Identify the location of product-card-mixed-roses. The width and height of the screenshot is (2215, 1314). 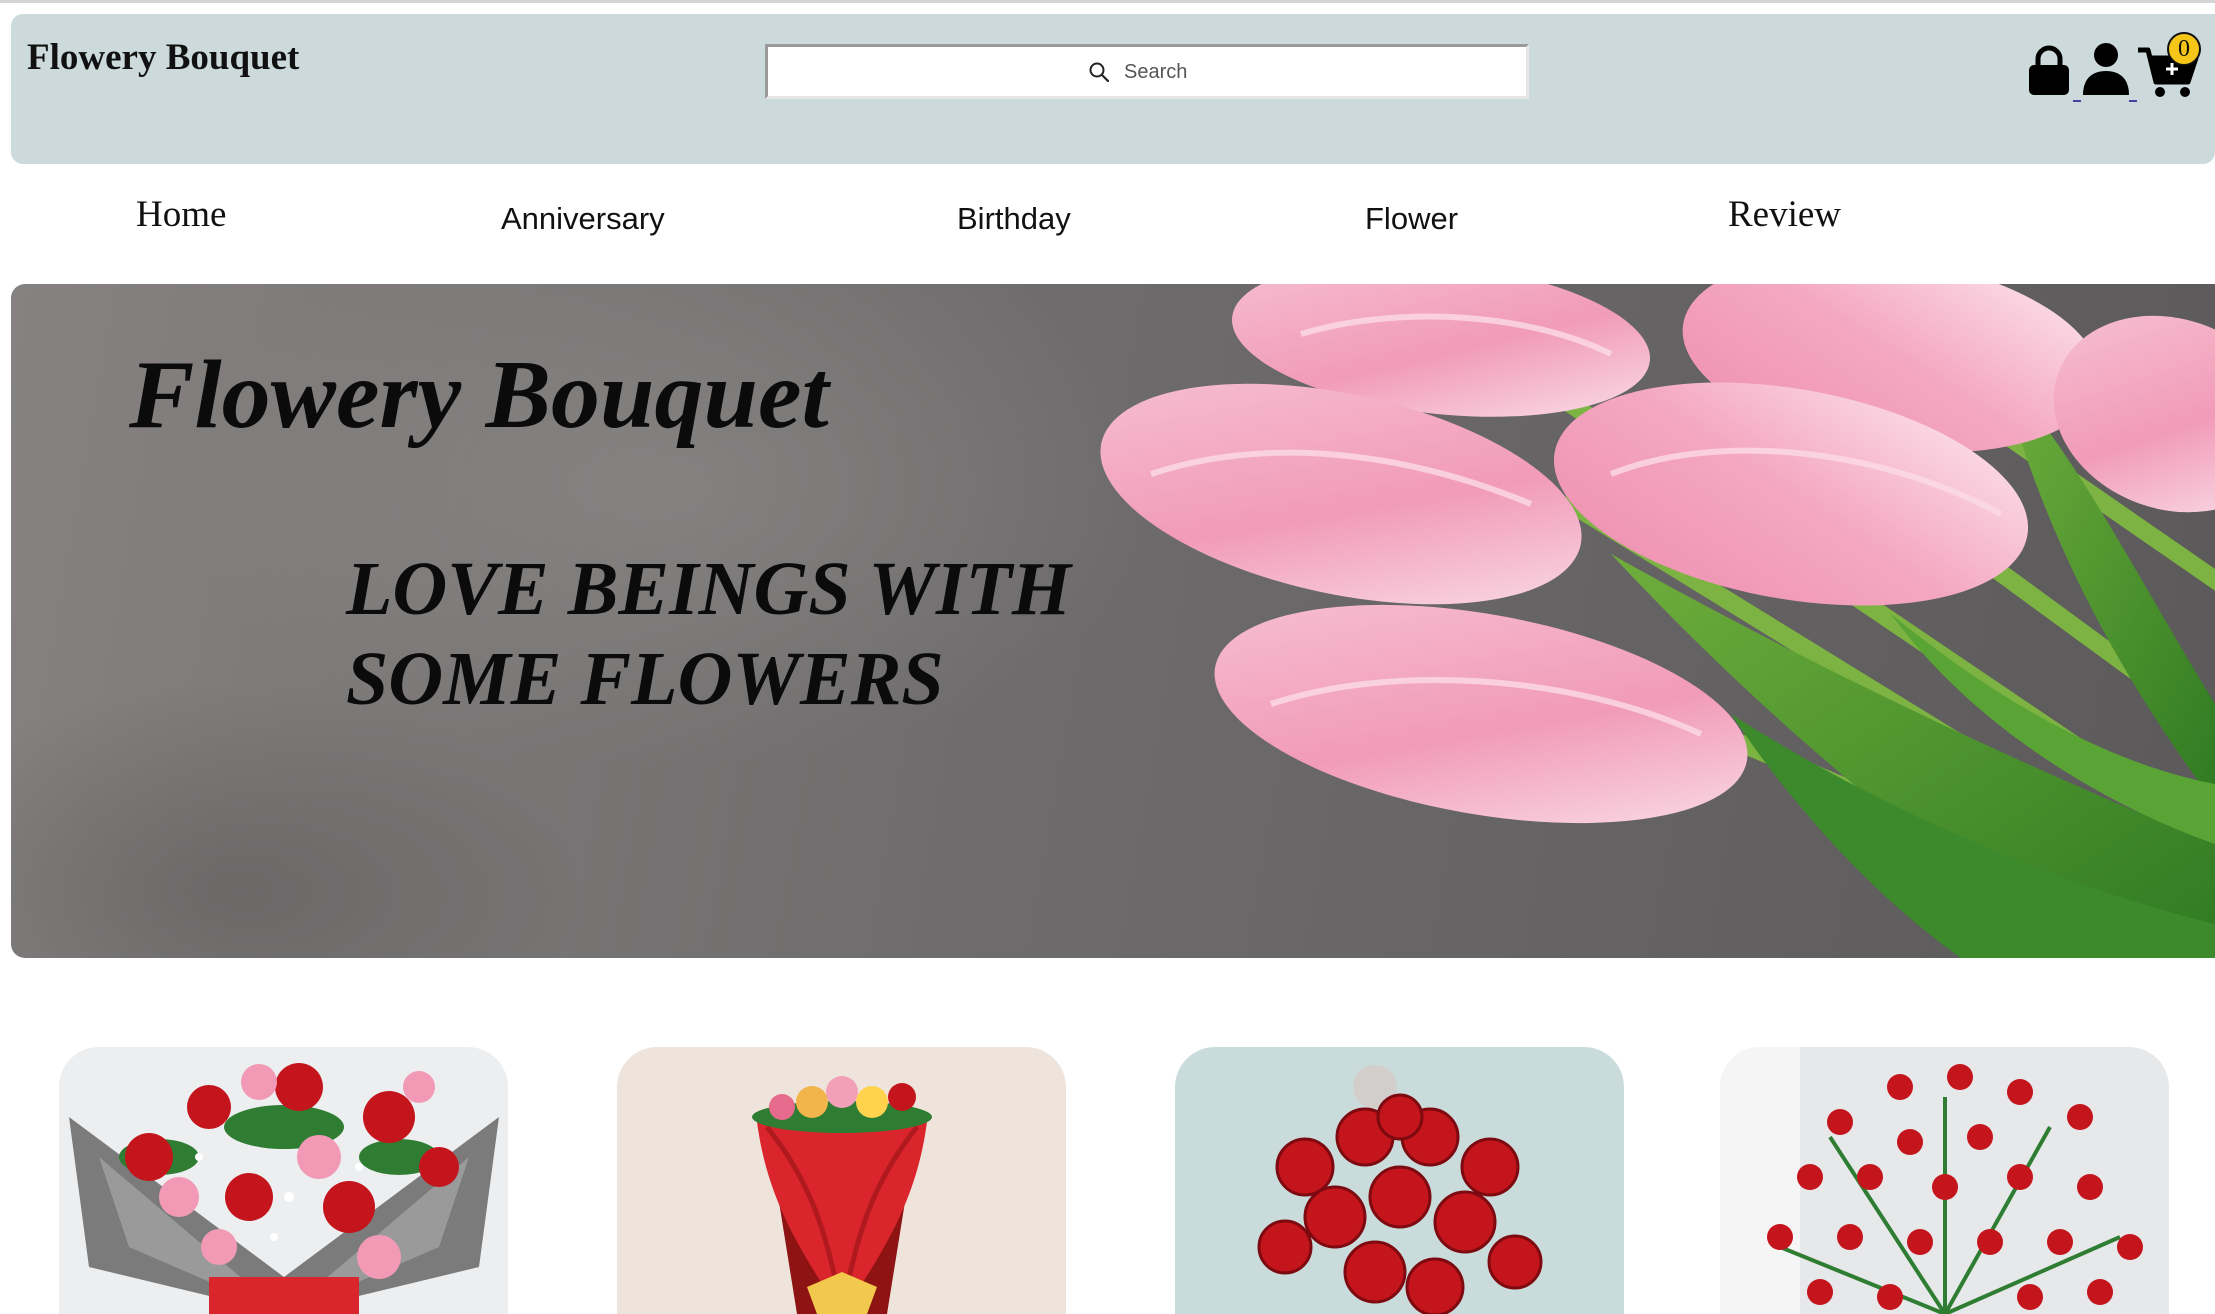
(283, 1180).